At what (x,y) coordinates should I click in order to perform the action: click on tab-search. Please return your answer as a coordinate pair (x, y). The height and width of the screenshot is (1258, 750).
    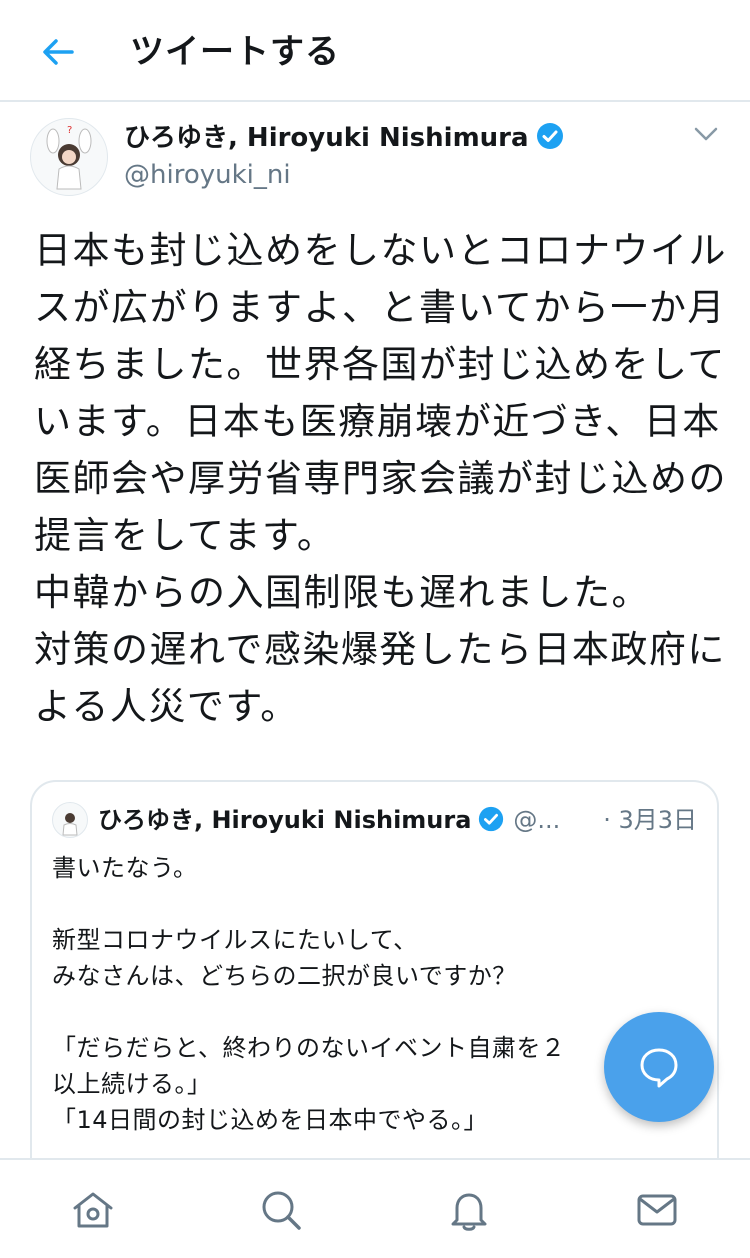
    Looking at the image, I should click on (281, 1210).